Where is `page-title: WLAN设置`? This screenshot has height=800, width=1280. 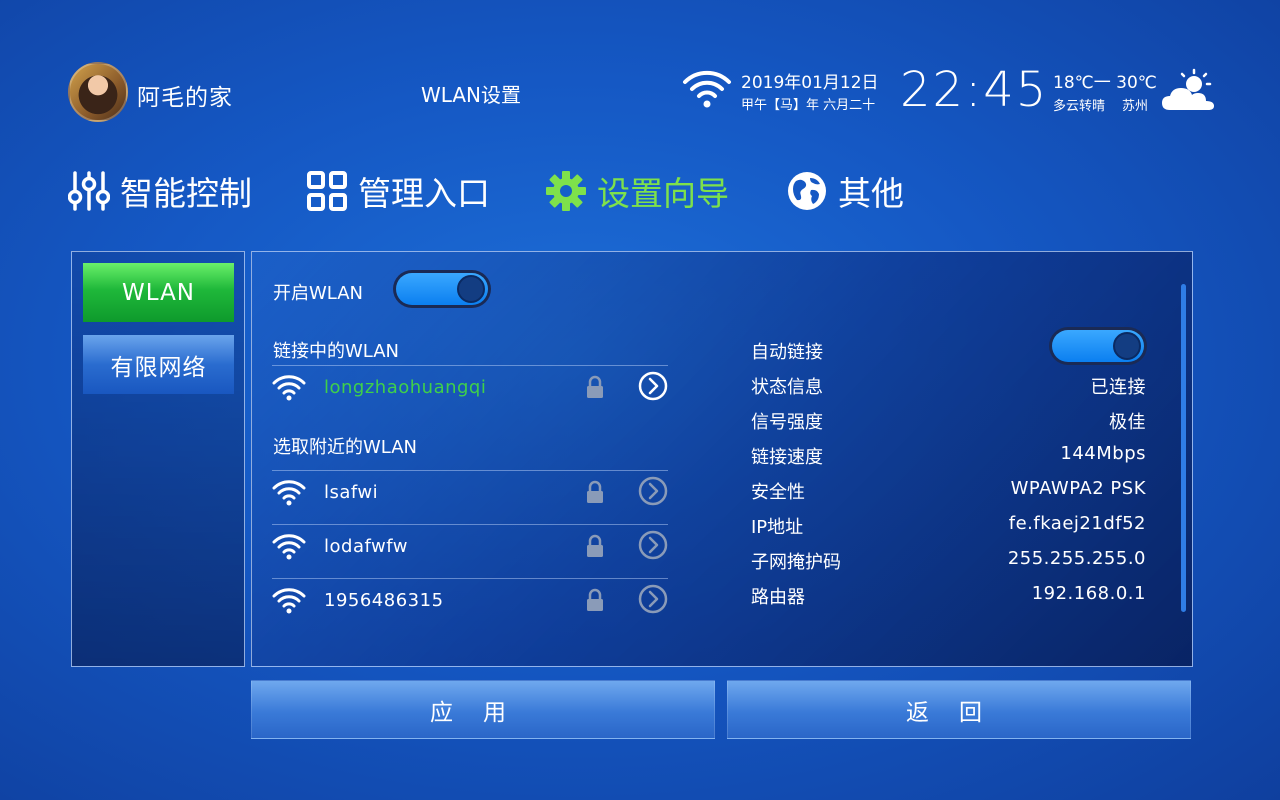
page-title: WLAN设置 is located at coordinates (471, 95).